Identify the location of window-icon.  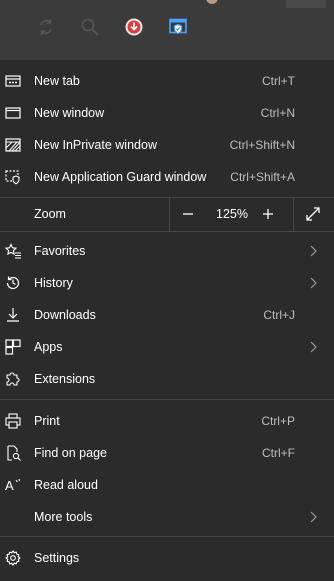
(13, 113).